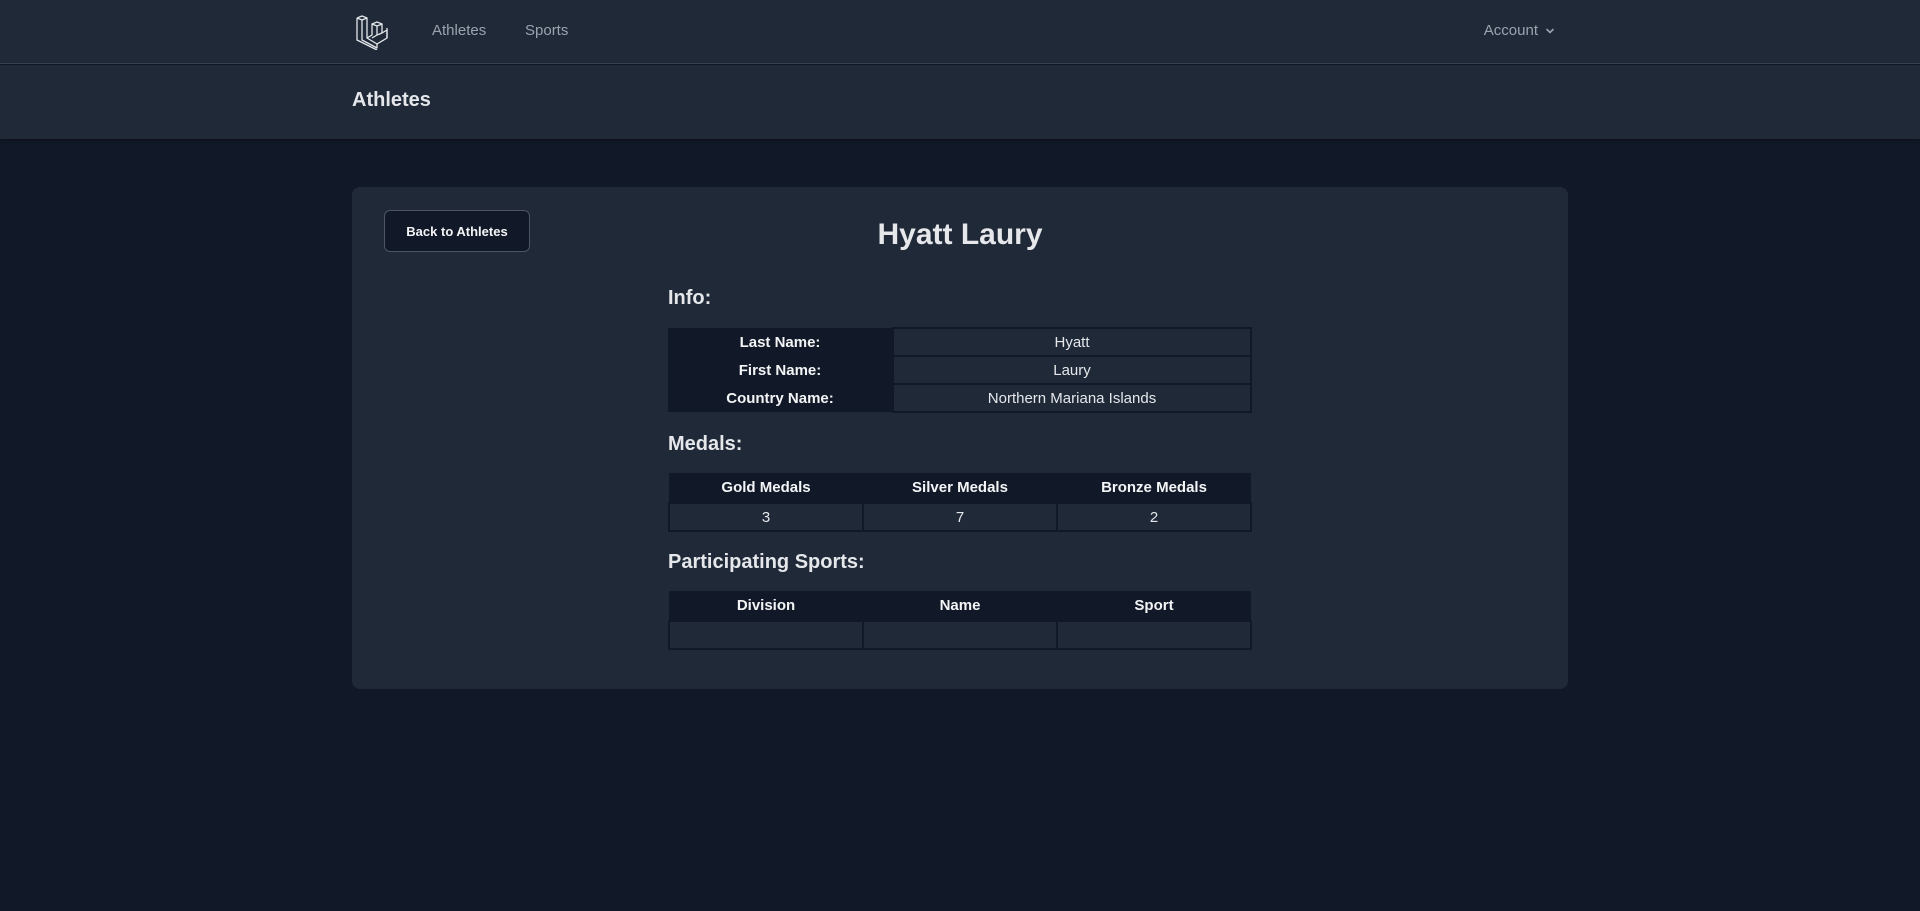 Image resolution: width=1920 pixels, height=911 pixels. I want to click on bronze-medal-count: 2, so click(1154, 517).